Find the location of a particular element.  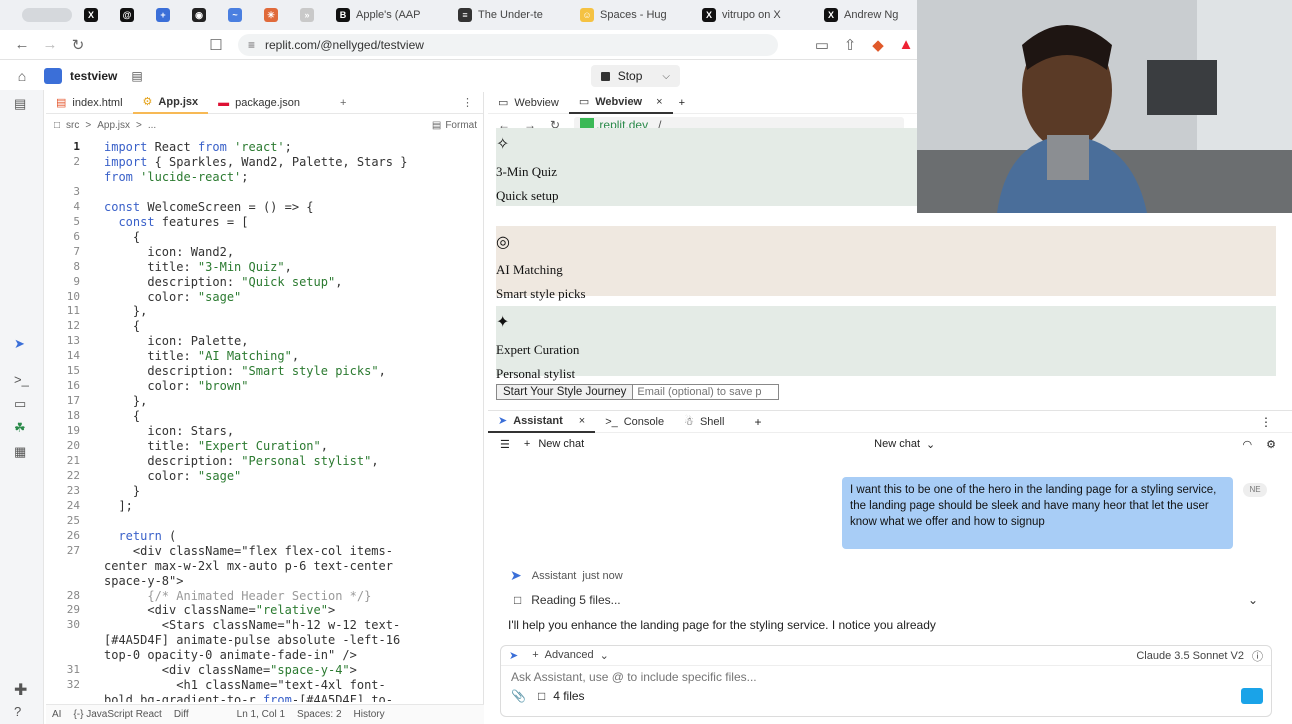

cta-button: Start Your Style Journey is located at coordinates (565, 392).